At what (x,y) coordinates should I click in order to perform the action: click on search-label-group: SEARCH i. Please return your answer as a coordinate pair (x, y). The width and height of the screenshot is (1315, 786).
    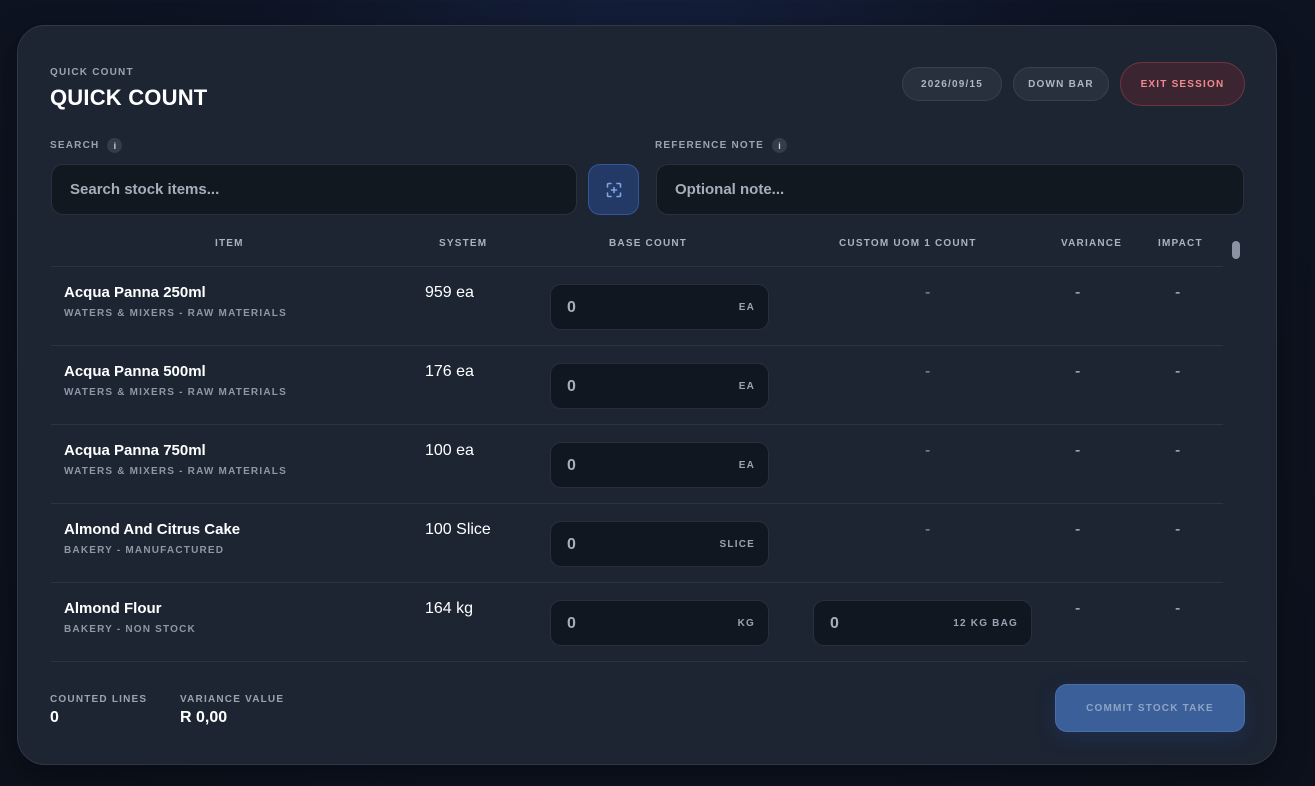
    Looking at the image, I should click on (86, 145).